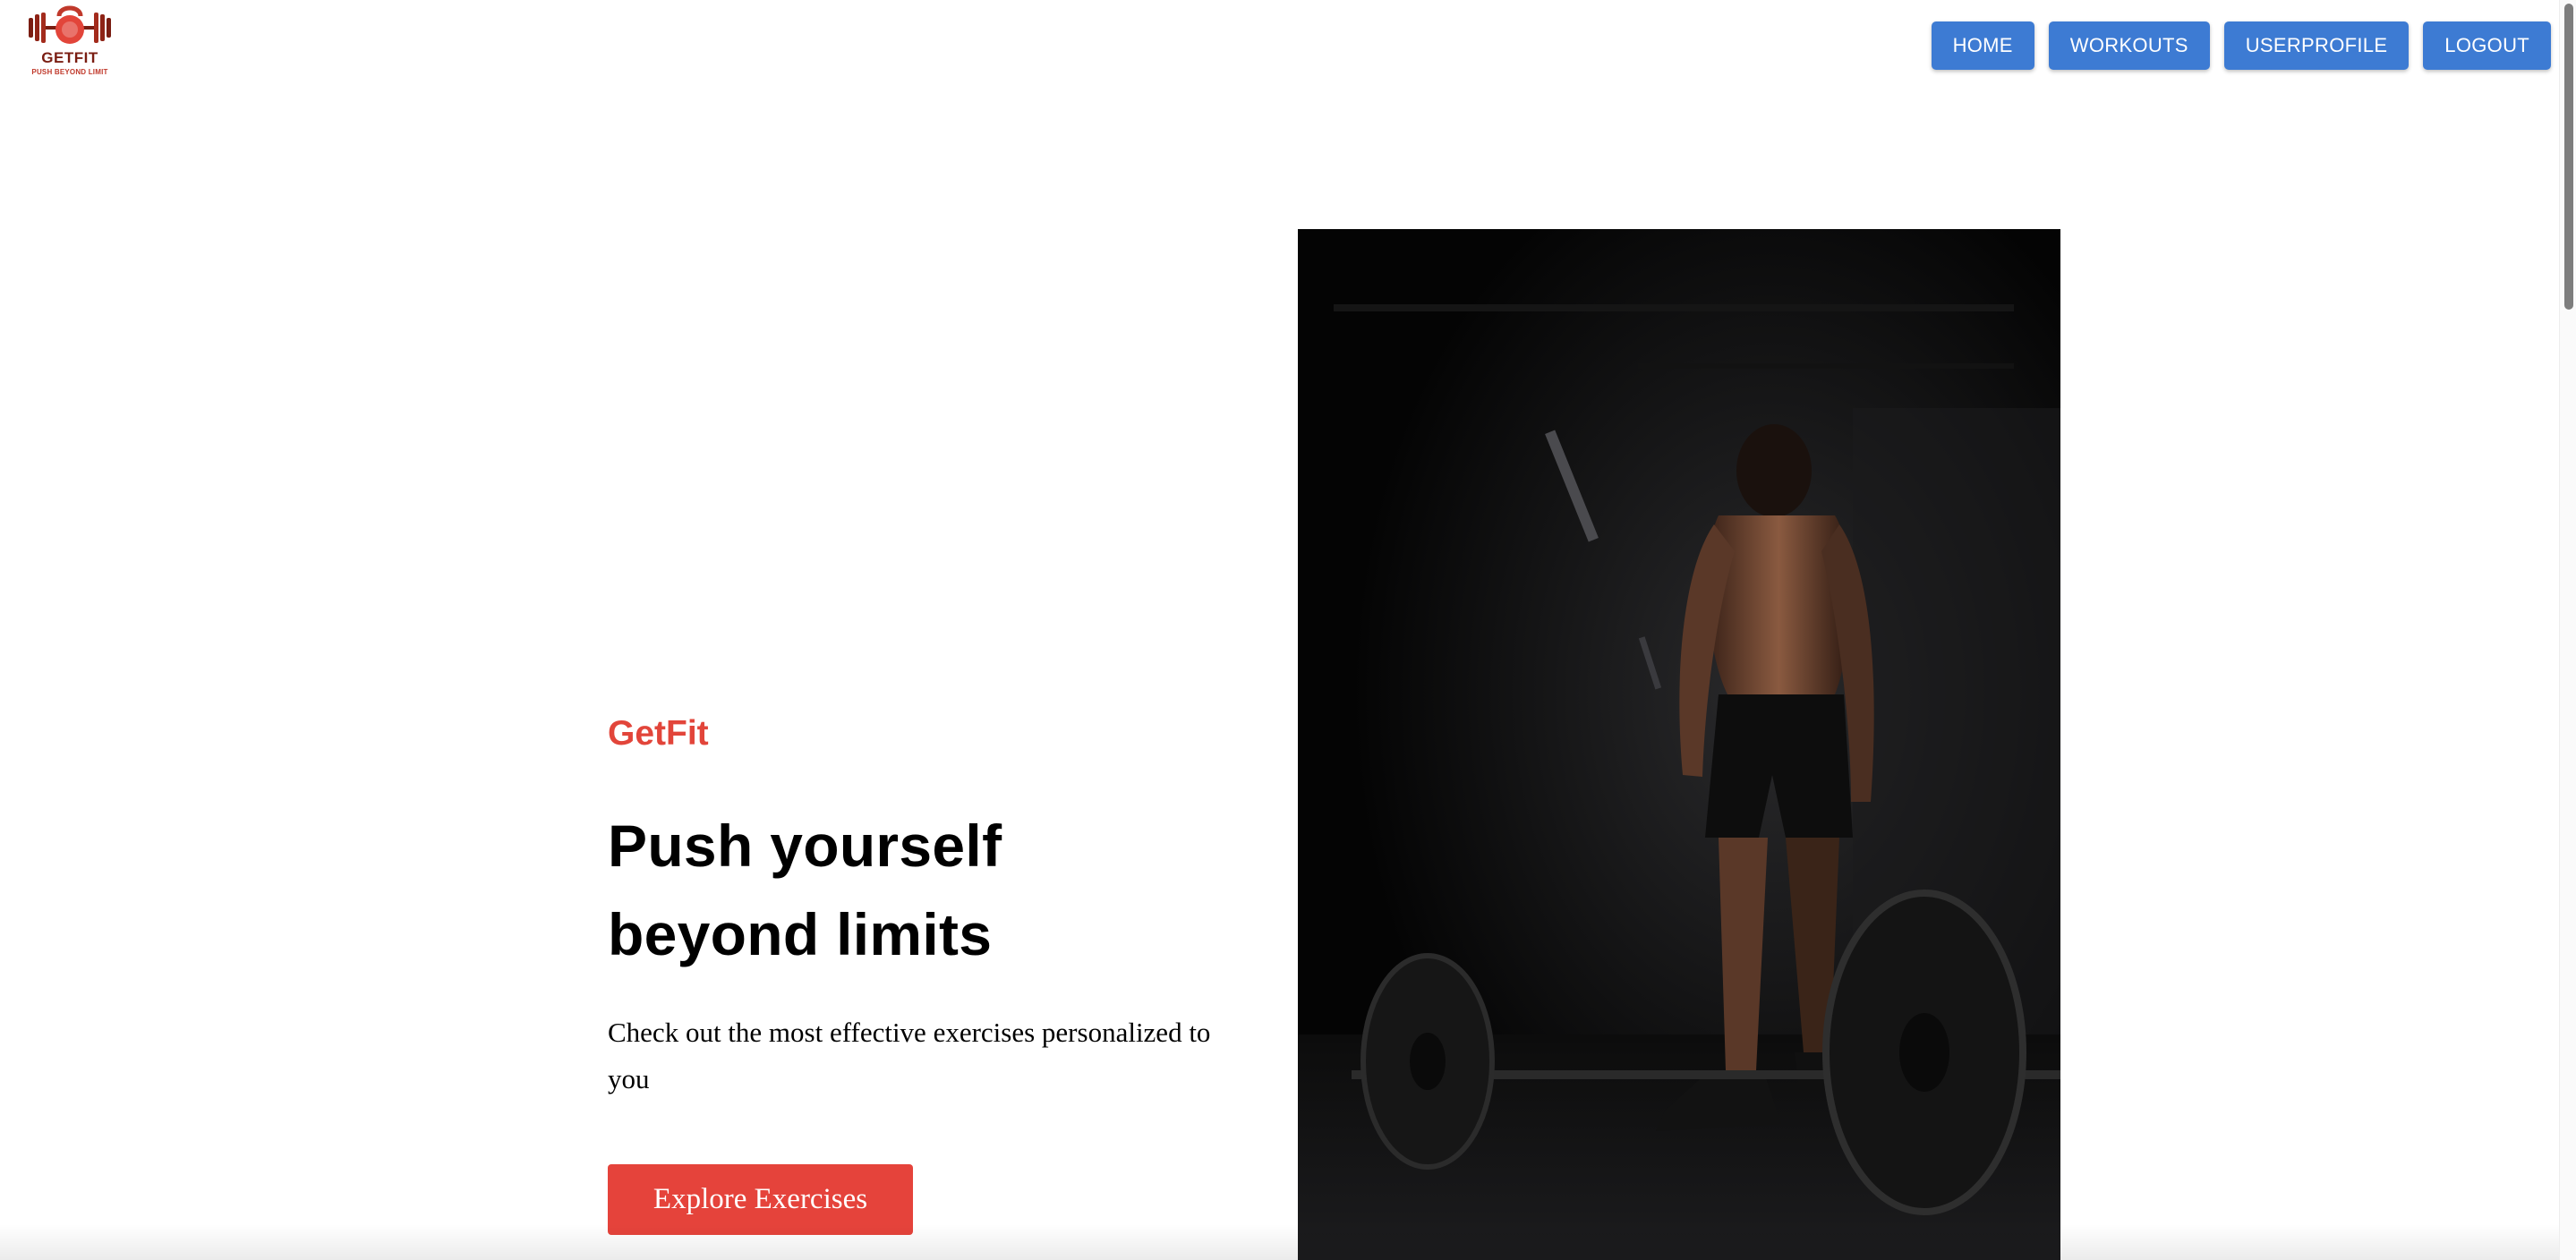 Image resolution: width=2576 pixels, height=1260 pixels. I want to click on nav-logout-button: LOGOUT, so click(2487, 46).